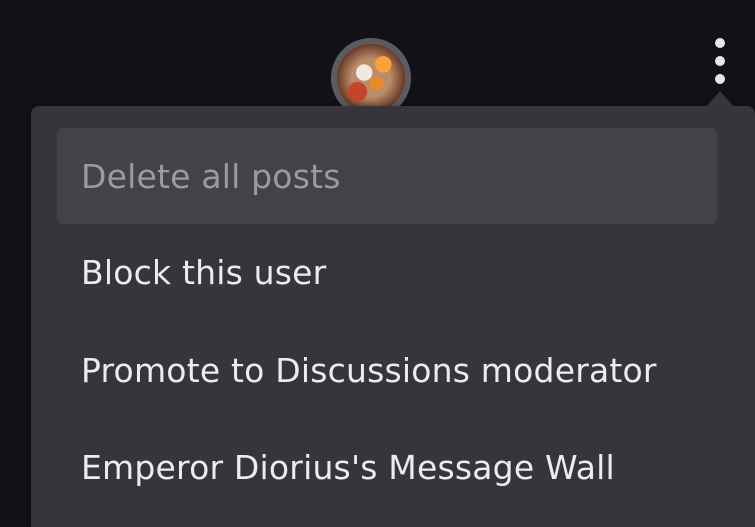 This screenshot has height=527, width=755. What do you see at coordinates (371, 78) in the screenshot?
I see `avatar-image` at bounding box center [371, 78].